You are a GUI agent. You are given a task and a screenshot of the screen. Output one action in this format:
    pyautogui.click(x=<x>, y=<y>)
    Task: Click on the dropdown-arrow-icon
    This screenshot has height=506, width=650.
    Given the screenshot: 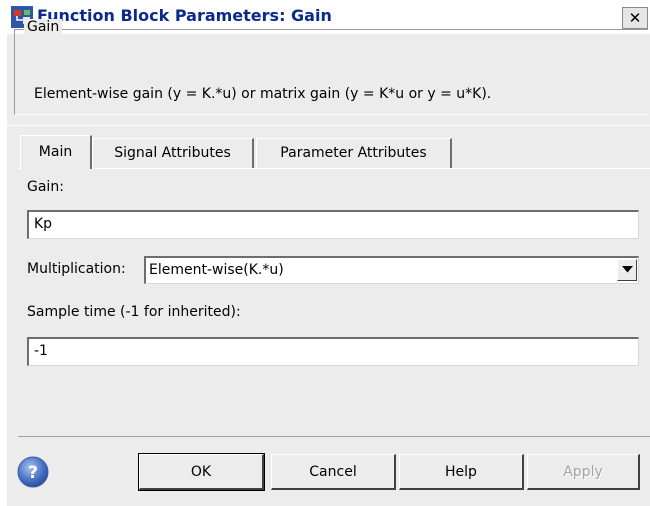 What is the action you would take?
    pyautogui.click(x=627, y=270)
    